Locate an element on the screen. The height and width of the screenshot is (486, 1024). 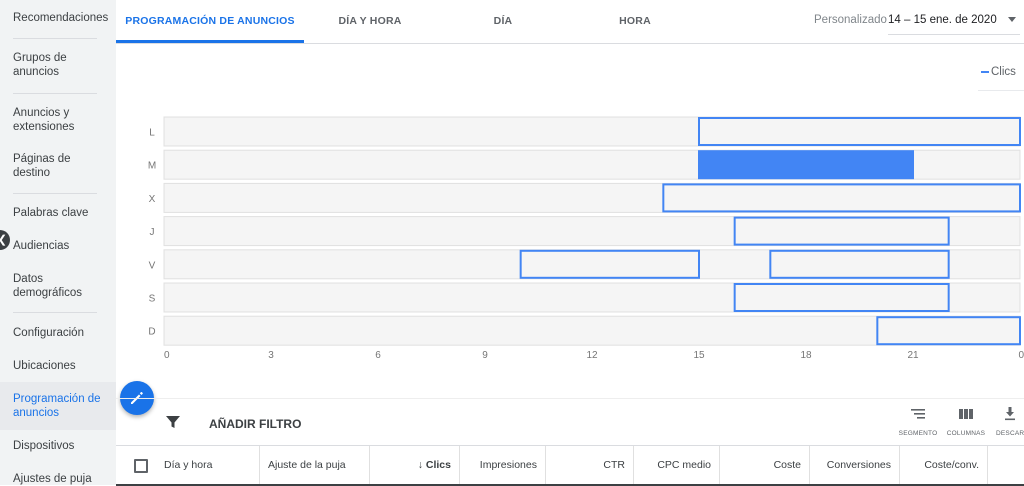
sidebar-item-datos: Datos demográficos is located at coordinates (61, 286).